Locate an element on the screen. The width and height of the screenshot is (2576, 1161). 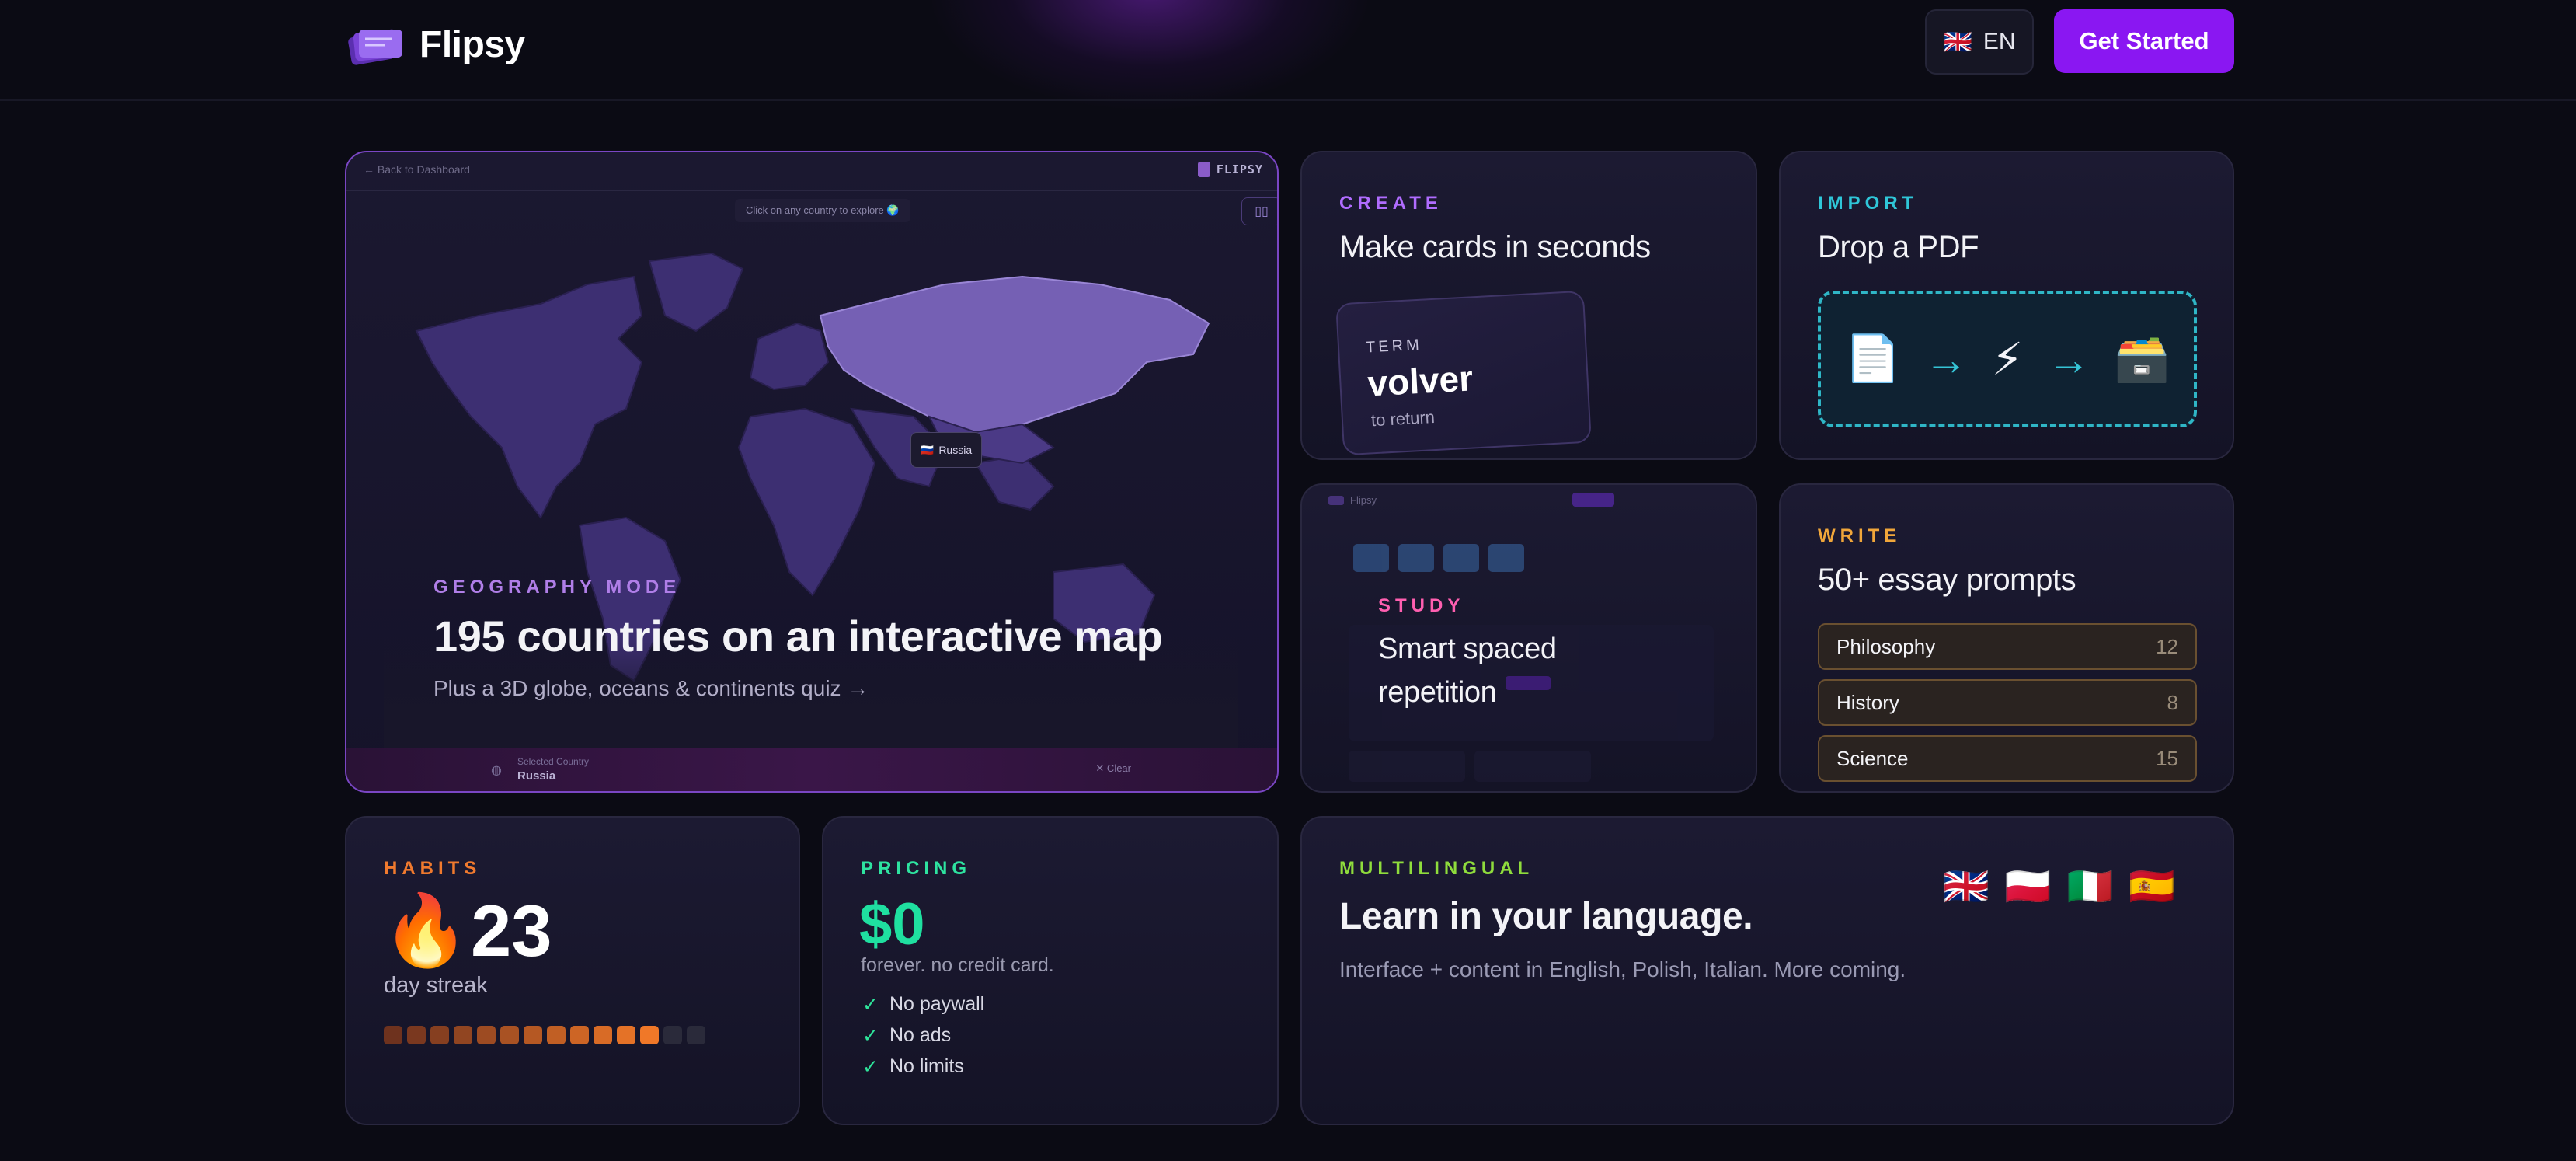
selected-country-label: Selected Country is located at coordinates (553, 761).